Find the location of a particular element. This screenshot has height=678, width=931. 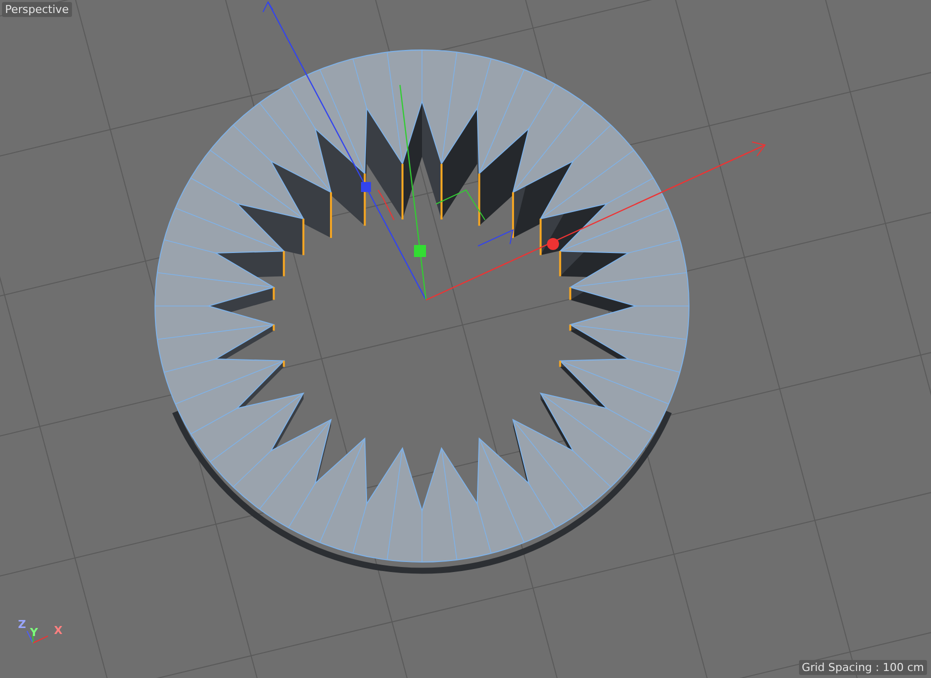

viewport-title: Perspective is located at coordinates (37, 9).